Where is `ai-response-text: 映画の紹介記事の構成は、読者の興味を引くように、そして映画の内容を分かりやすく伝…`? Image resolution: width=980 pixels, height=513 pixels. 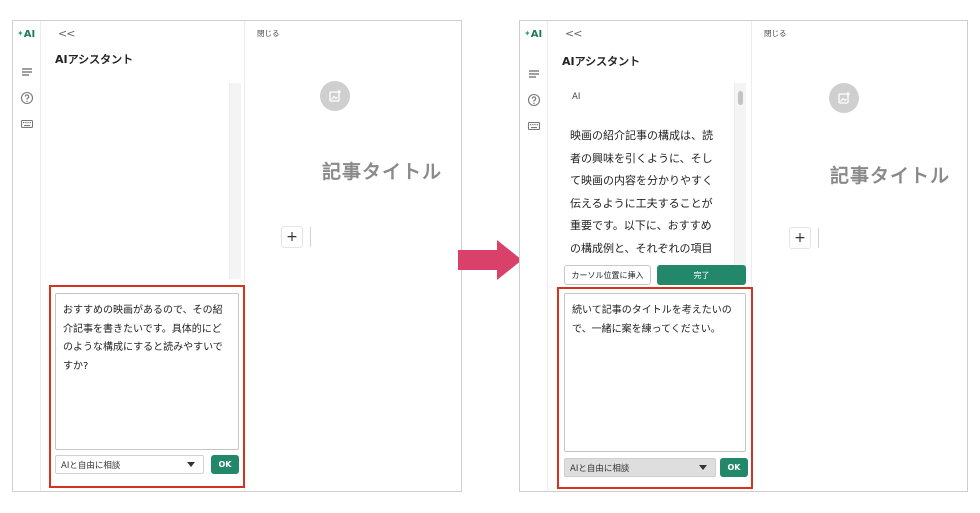
ai-response-text: 映画の紹介記事の構成は、読者の興味を引くように、そして映画の内容を分かりやすく伝… is located at coordinates (641, 191).